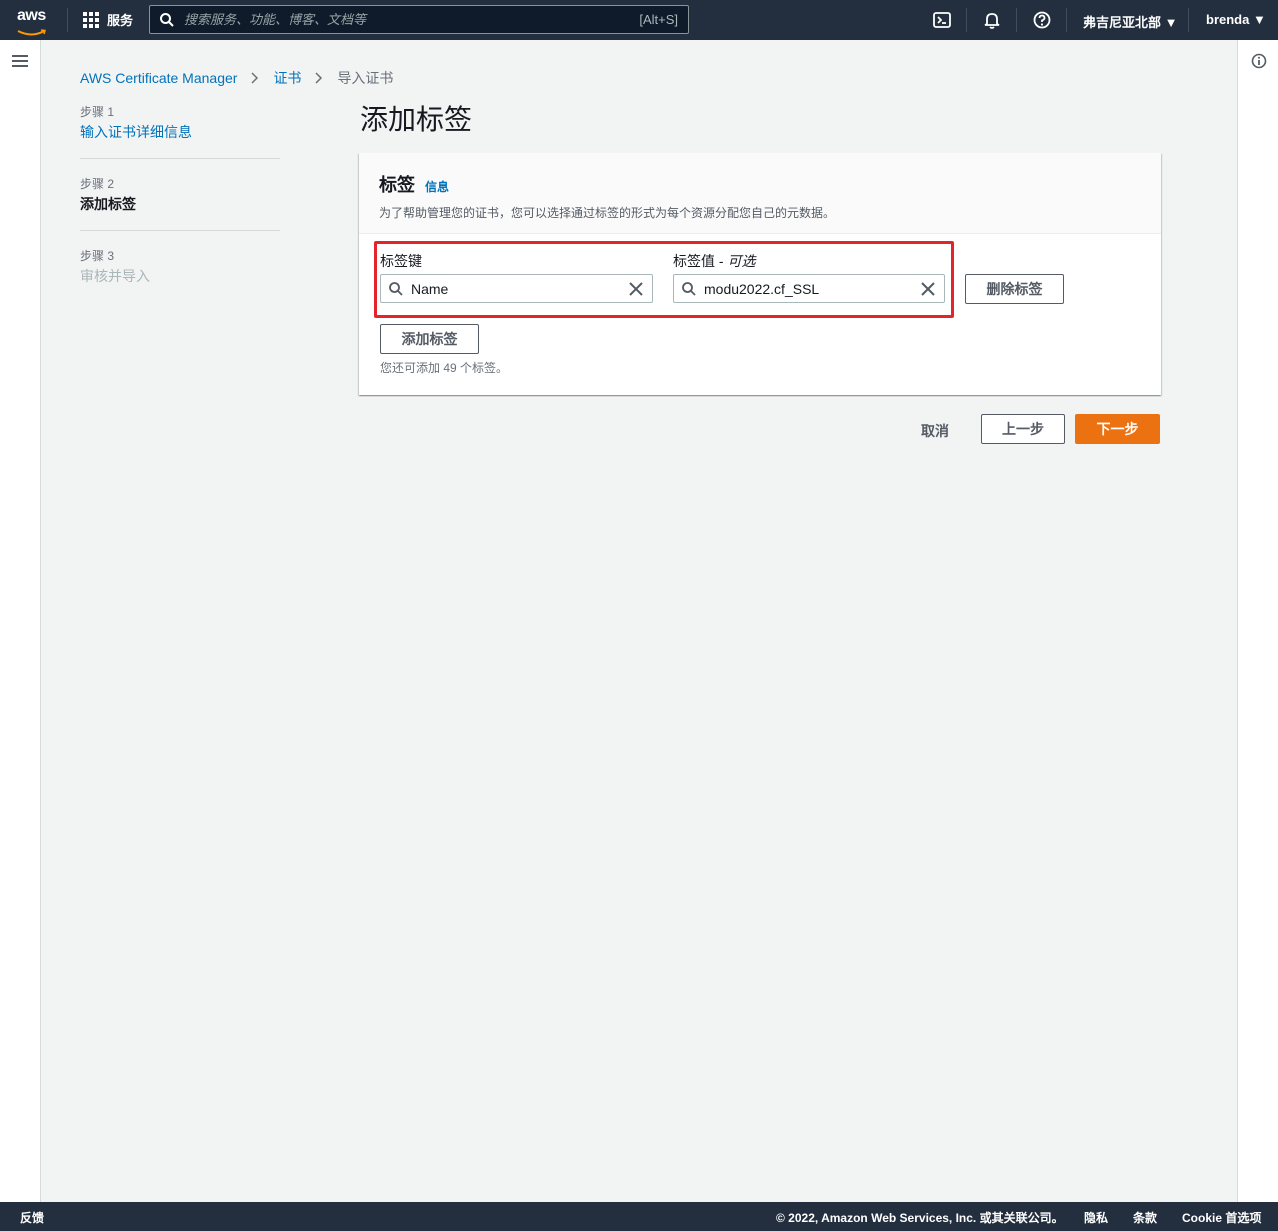  Describe the element at coordinates (397, 185) in the screenshot. I see `panel-title: 标签` at that location.